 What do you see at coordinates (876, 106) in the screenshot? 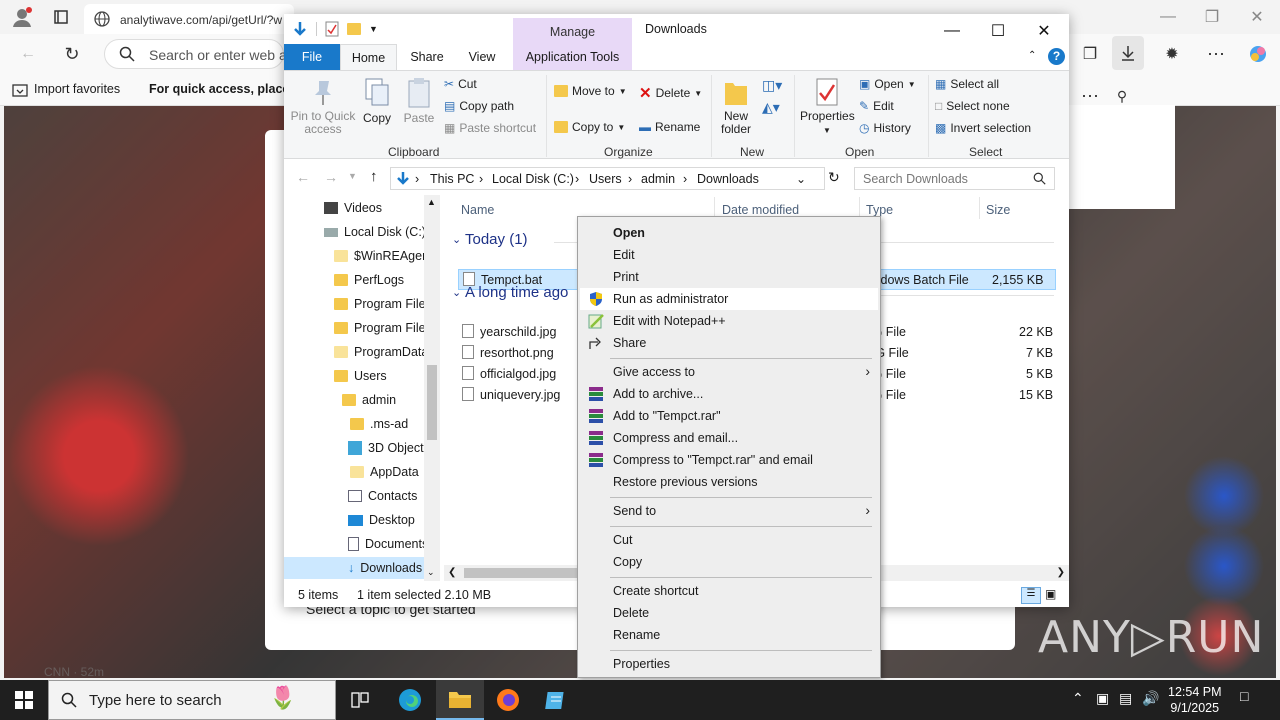
I see `edit-button: ✎ Edit` at bounding box center [876, 106].